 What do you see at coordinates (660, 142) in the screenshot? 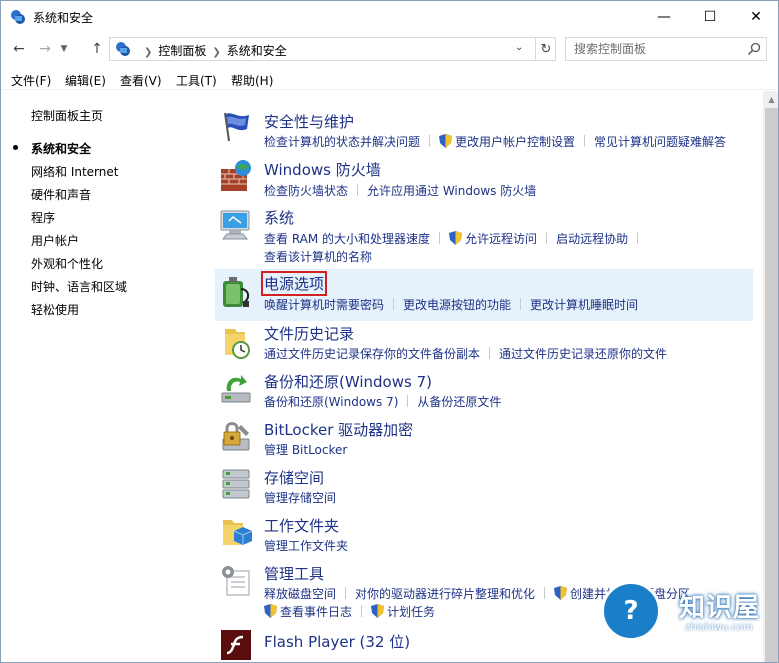
I see `task-link: 常见计算机问题疑难解答` at bounding box center [660, 142].